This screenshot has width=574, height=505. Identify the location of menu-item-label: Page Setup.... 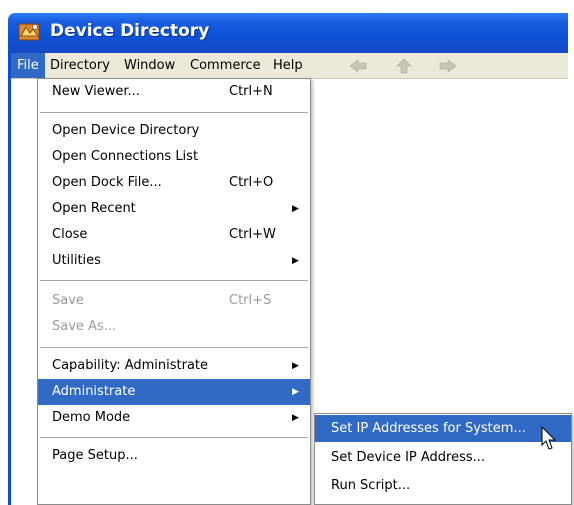
(95, 455).